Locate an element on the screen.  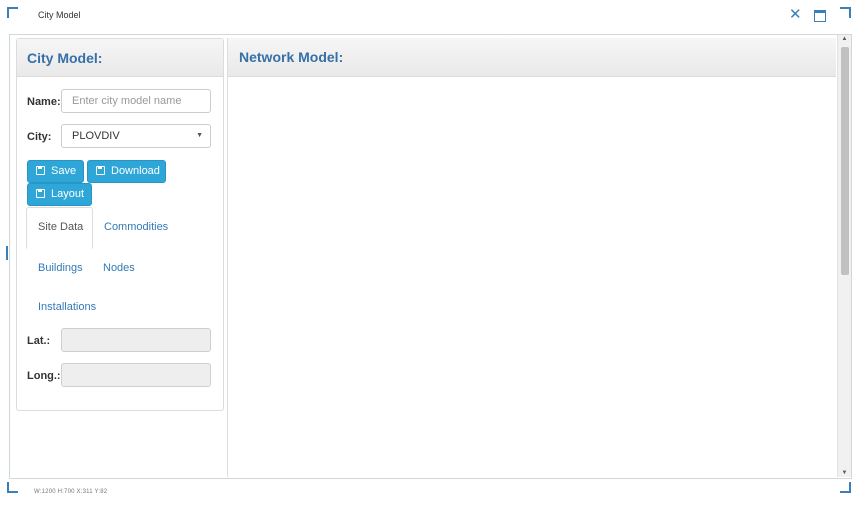
scrollbar-thumb is located at coordinates (845, 161).